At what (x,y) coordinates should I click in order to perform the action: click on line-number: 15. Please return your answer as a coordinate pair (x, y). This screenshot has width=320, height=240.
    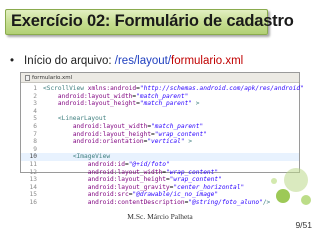
    Looking at the image, I should click on (33, 195).